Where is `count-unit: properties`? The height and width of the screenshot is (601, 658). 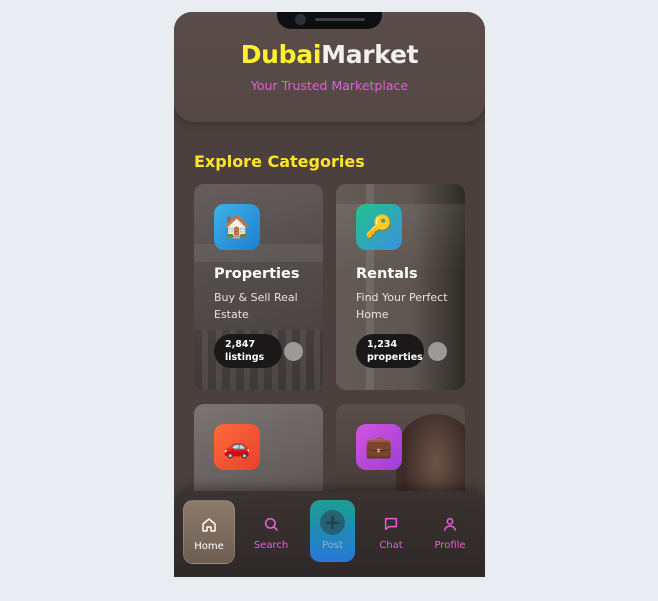
count-unit: properties is located at coordinates (395, 357).